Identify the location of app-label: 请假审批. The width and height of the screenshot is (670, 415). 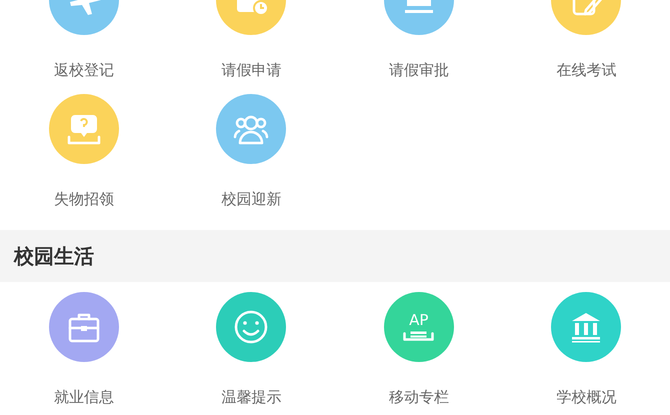
(418, 70).